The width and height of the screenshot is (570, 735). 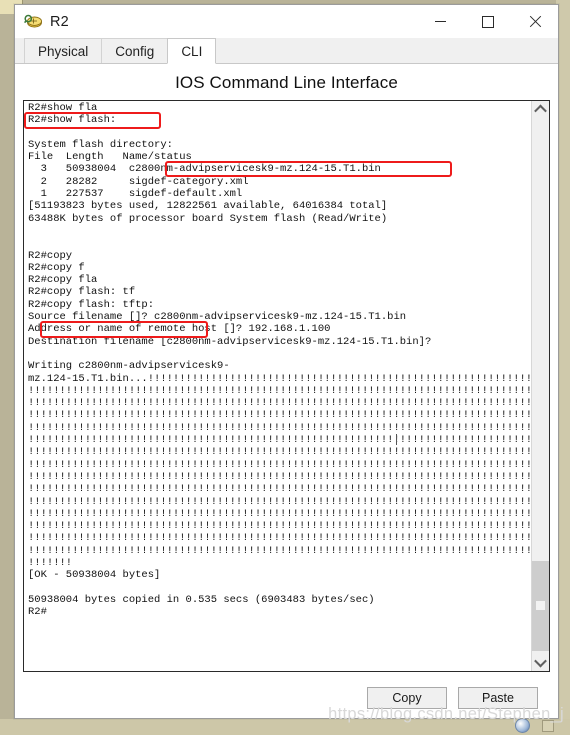 What do you see at coordinates (522, 725) in the screenshot?
I see `taskbar-globe-icon` at bounding box center [522, 725].